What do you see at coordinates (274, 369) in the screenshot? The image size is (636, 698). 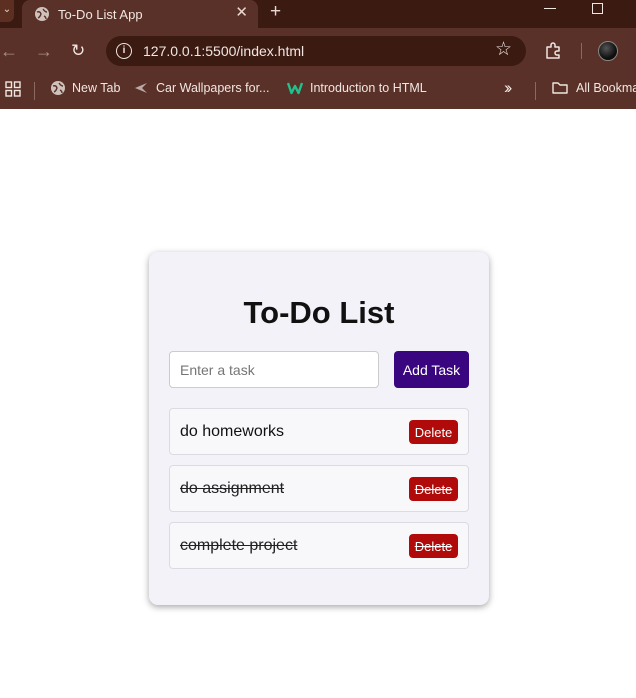 I see `task-input` at bounding box center [274, 369].